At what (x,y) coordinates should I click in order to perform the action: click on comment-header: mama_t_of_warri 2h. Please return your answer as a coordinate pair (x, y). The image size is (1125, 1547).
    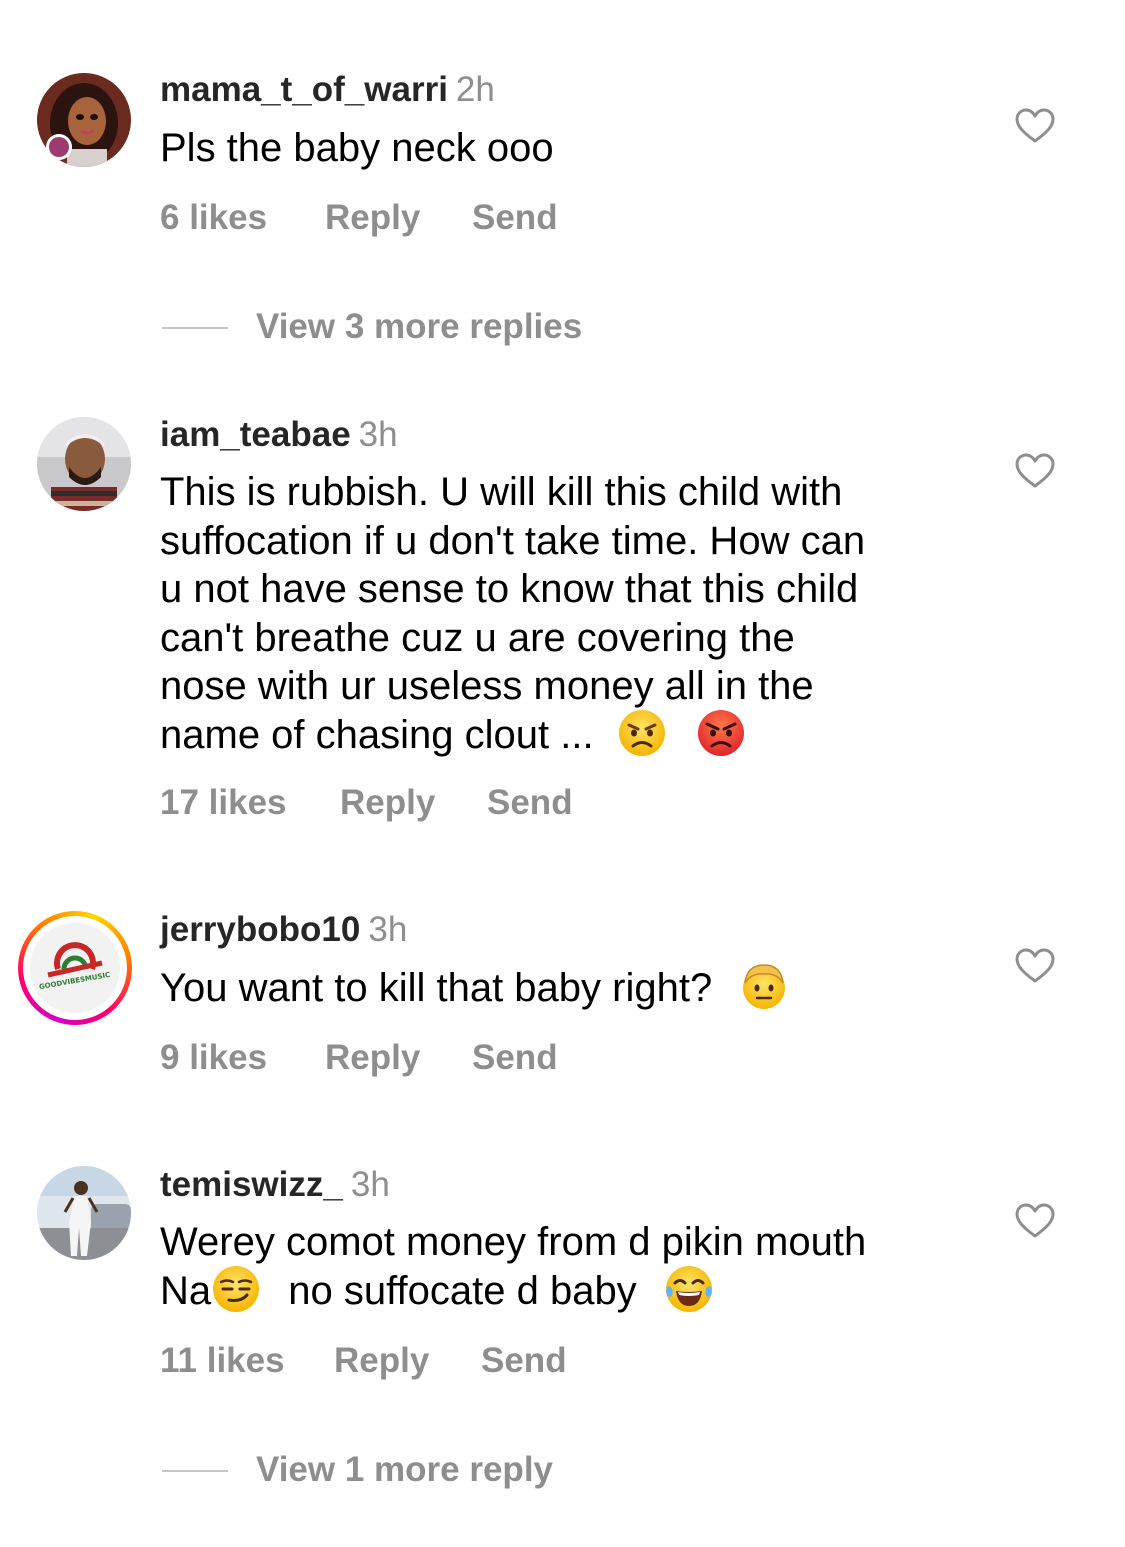
    Looking at the image, I should click on (327, 90).